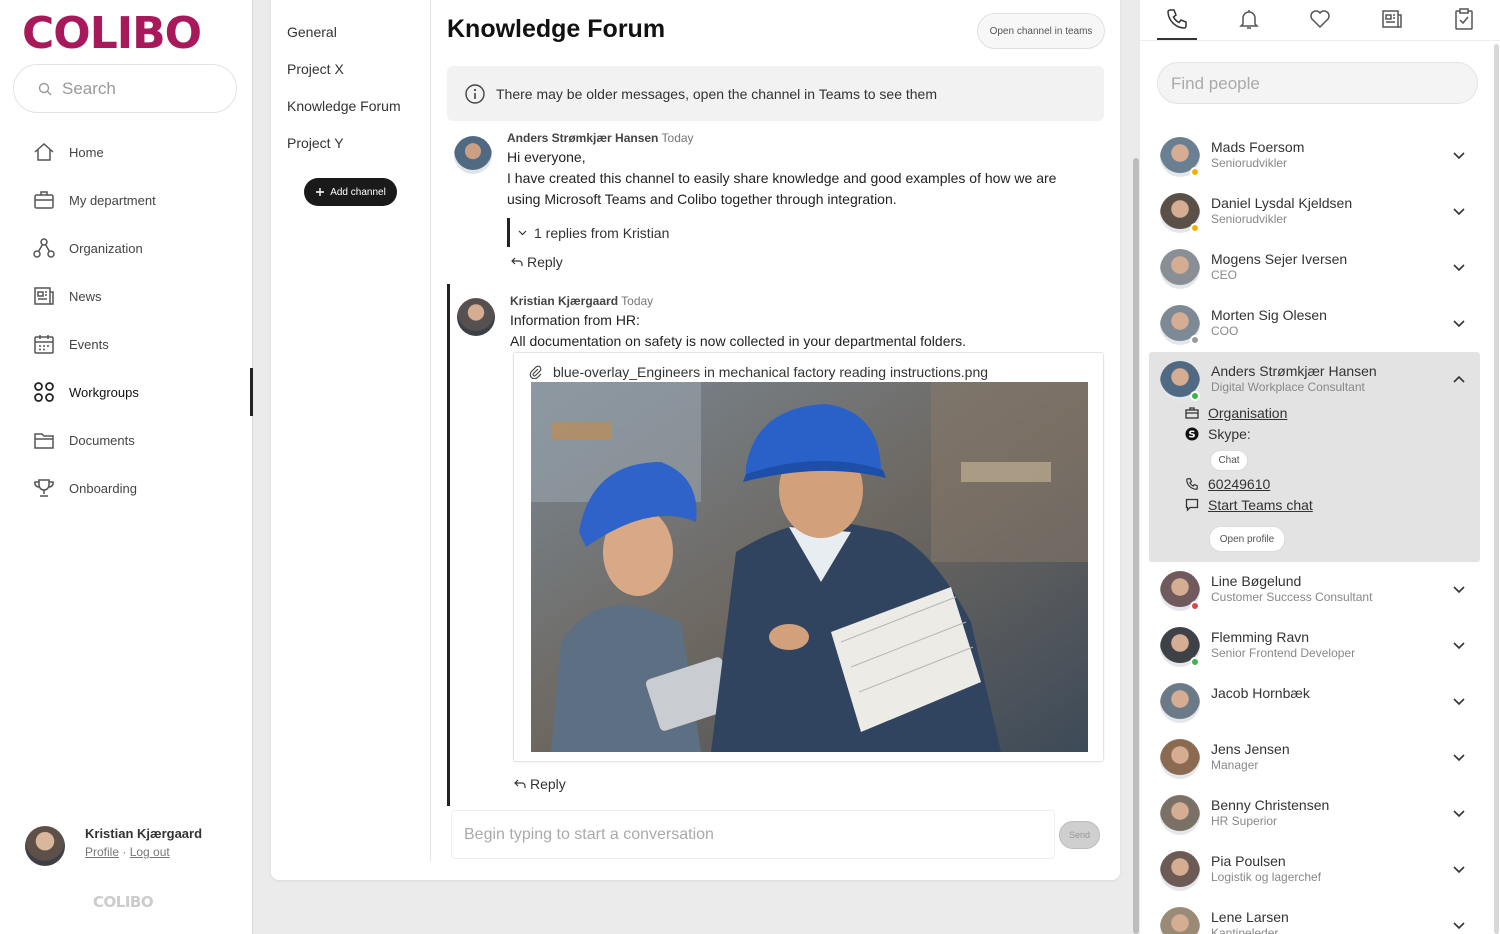  Describe the element at coordinates (1314, 272) in the screenshot. I see `person-row: Mogens Sejer Iversen CEO` at that location.